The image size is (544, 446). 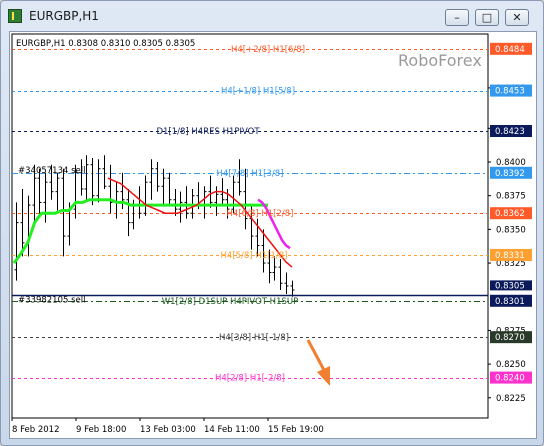 I want to click on order-label: #34057134 sell, so click(x=51, y=171).